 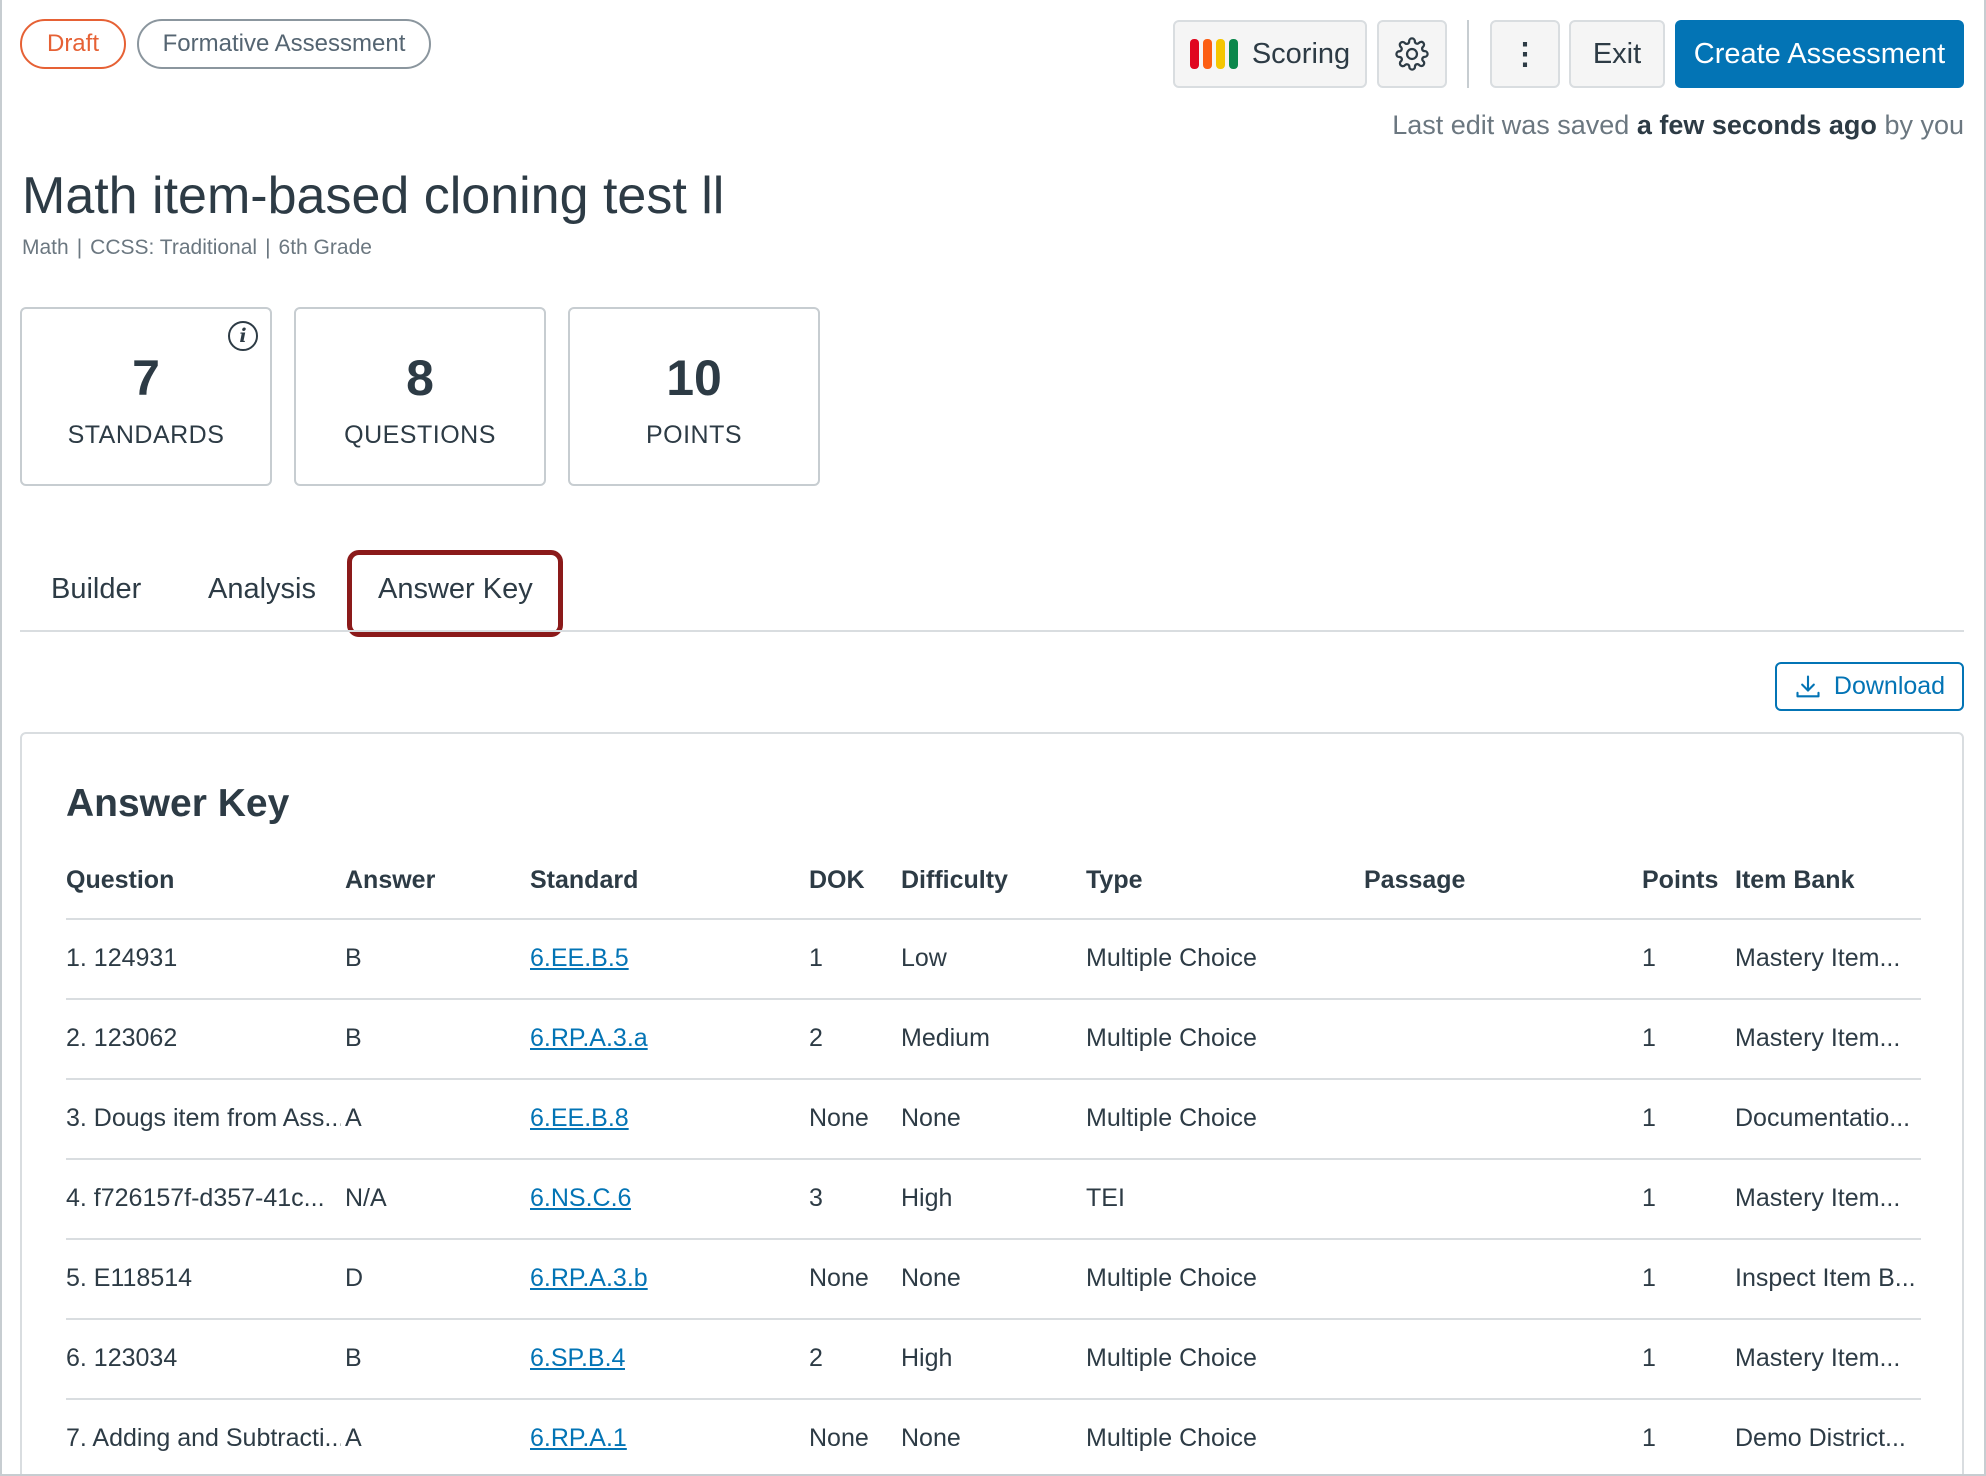 I want to click on cell-standard: 6.SP.B.4, so click(x=577, y=1358).